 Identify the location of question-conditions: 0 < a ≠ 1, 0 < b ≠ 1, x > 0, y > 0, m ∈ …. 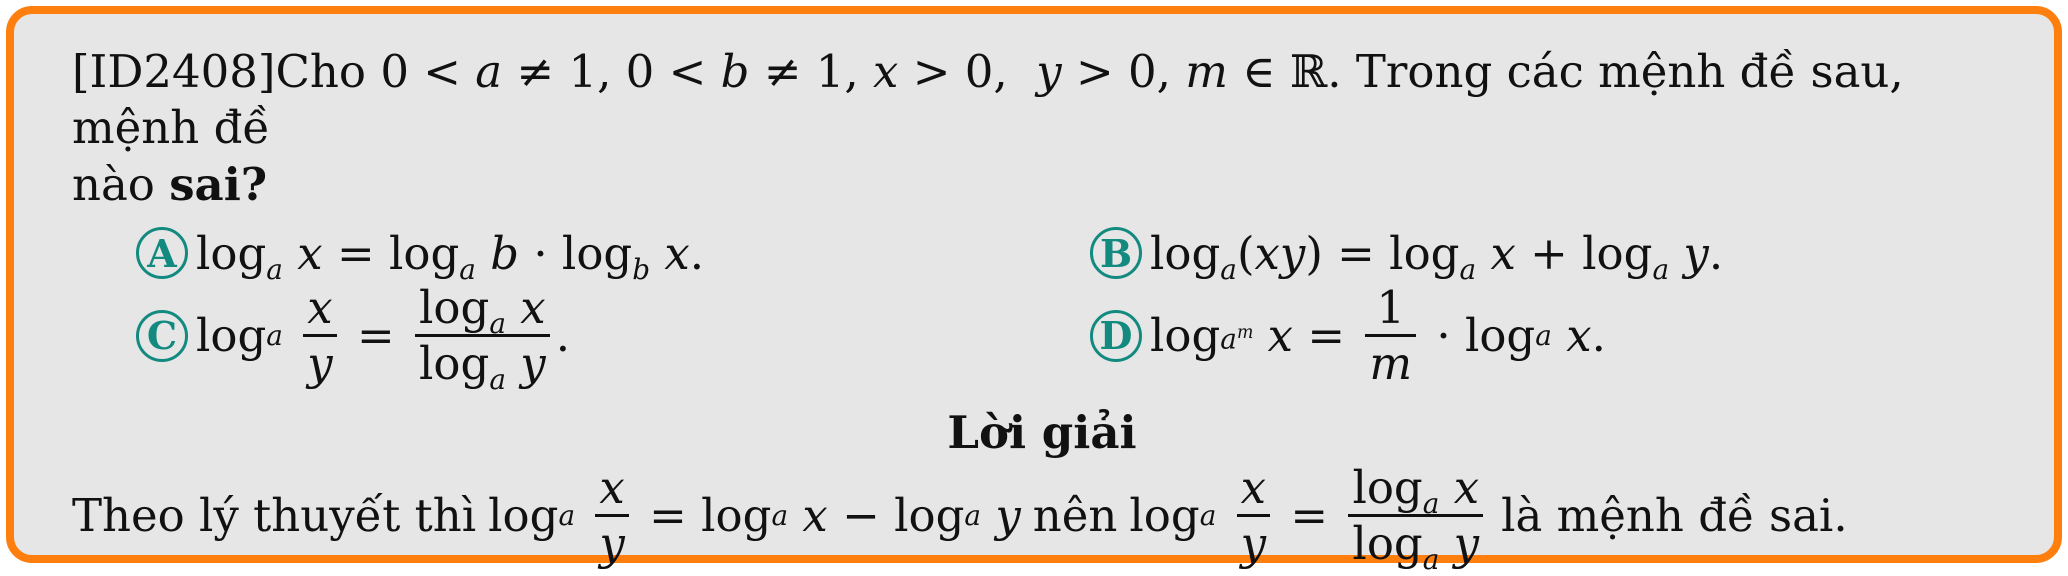
(854, 71).